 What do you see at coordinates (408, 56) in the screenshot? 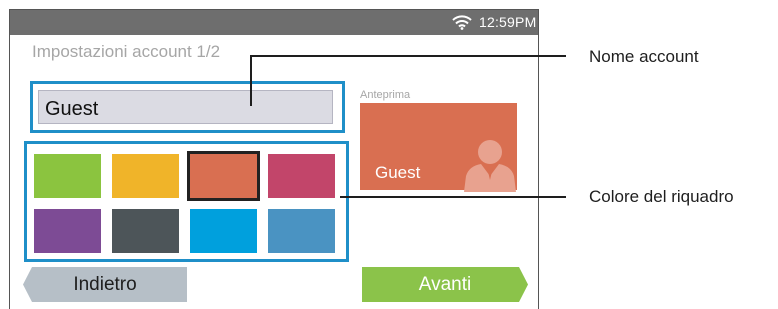
I see `callout-line-account-name` at bounding box center [408, 56].